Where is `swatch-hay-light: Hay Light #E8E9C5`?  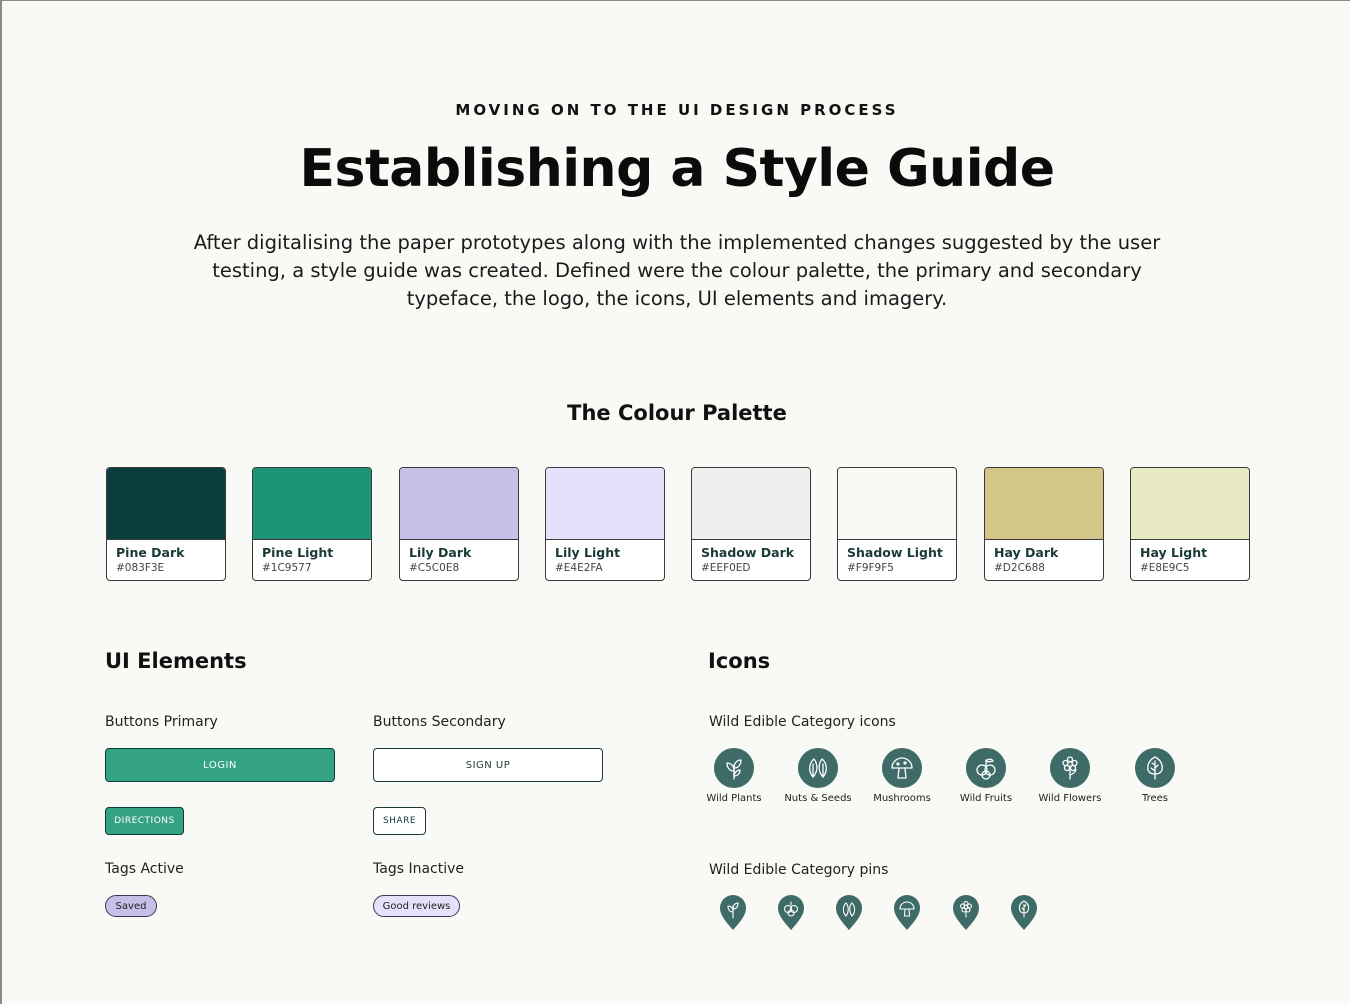 swatch-hay-light: Hay Light #E8E9C5 is located at coordinates (1190, 524).